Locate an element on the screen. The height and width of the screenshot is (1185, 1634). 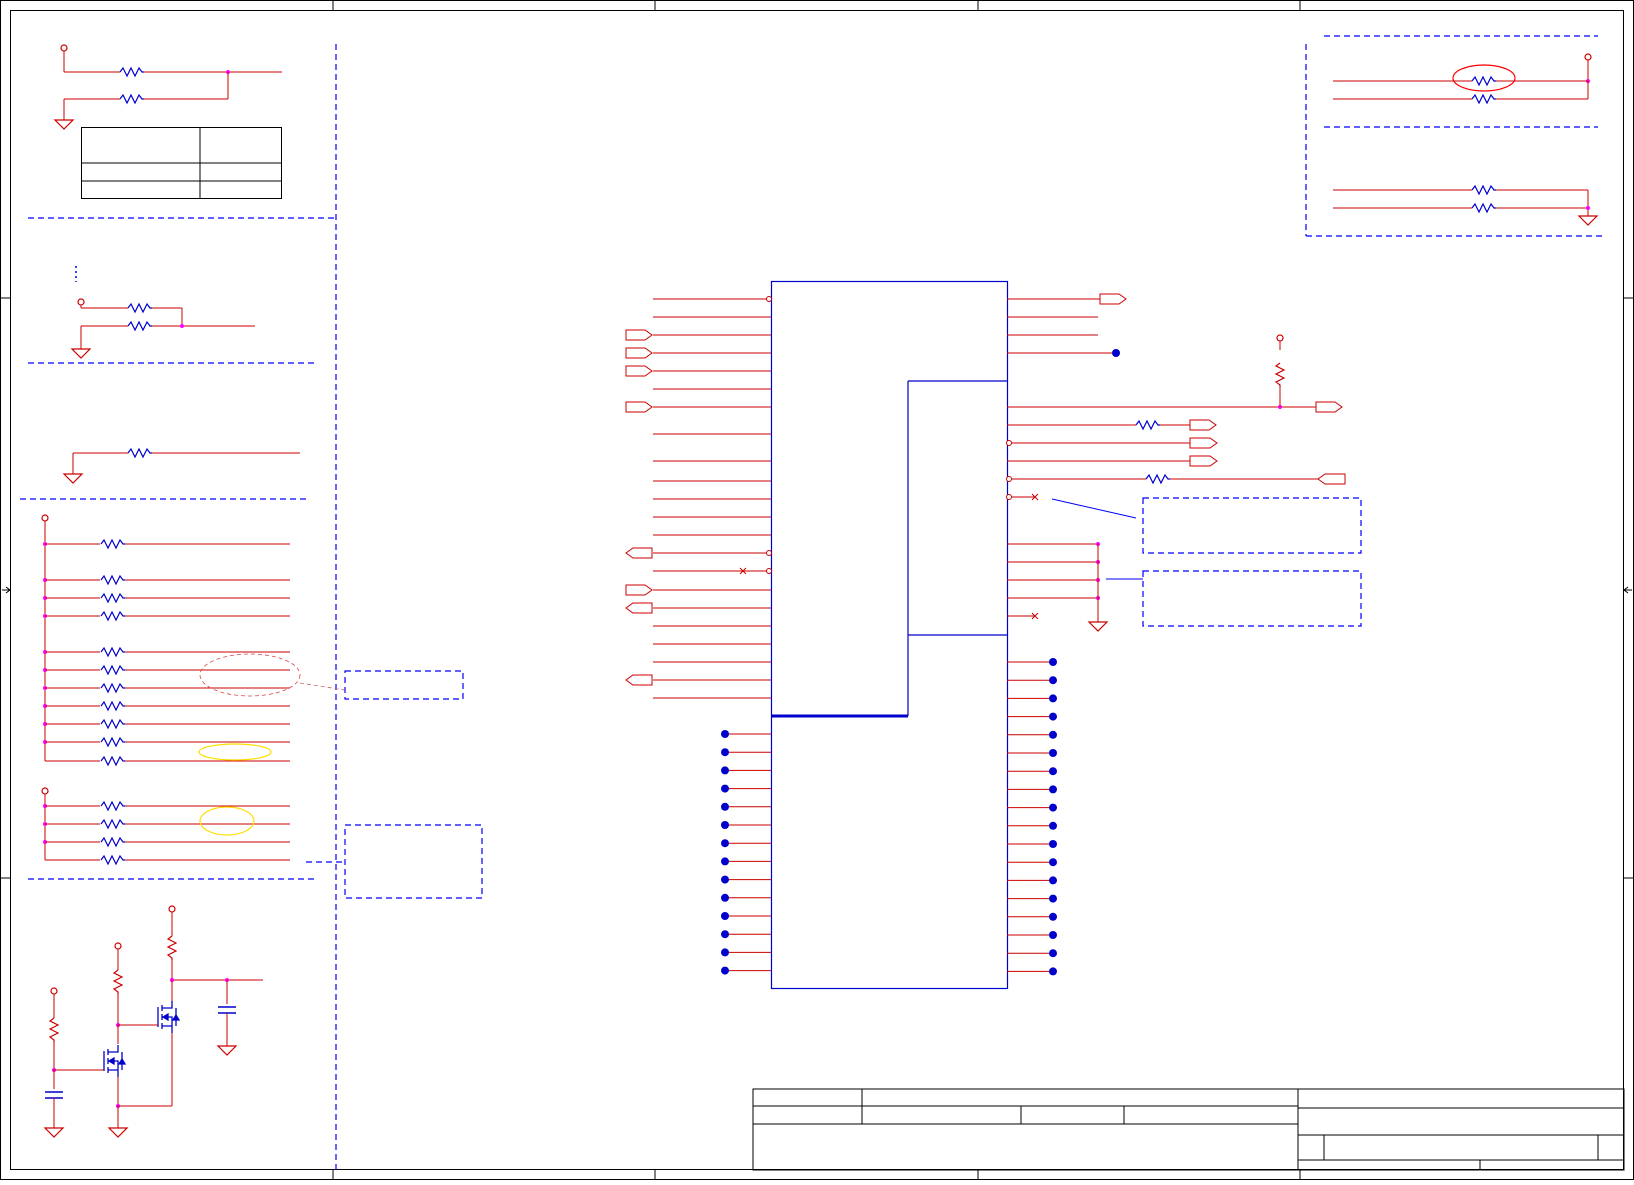
frame-arrow-left is located at coordinates (6, 590).